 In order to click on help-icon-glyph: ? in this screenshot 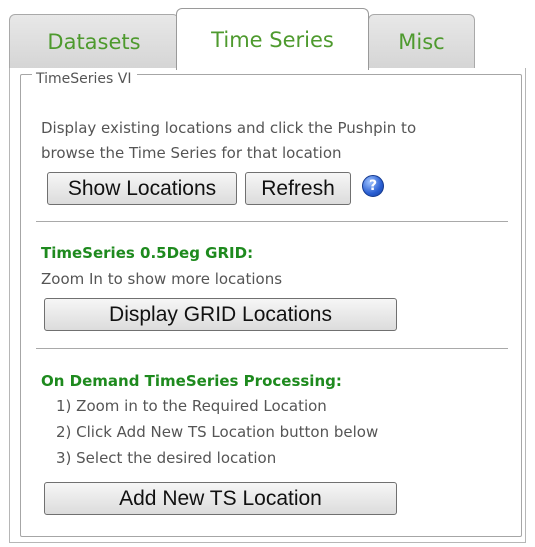, I will do `click(373, 186)`.